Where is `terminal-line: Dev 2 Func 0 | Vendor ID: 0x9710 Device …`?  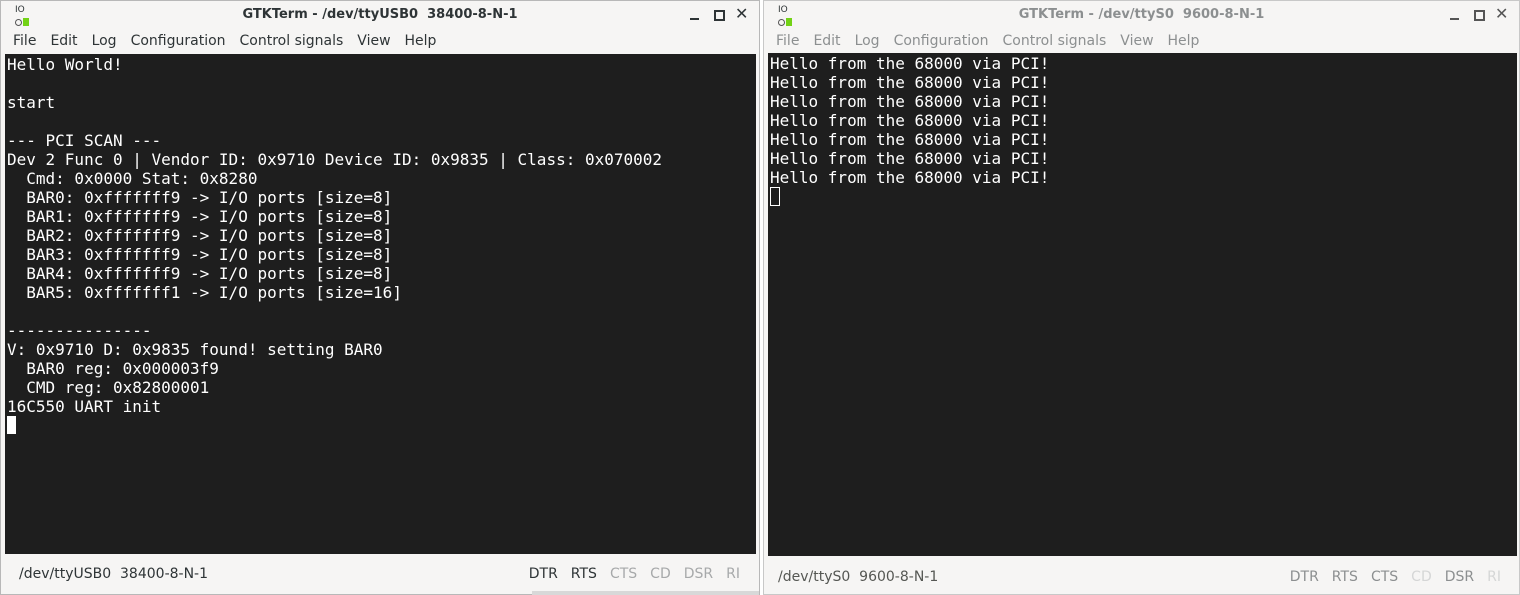 terminal-line: Dev 2 Func 0 | Vendor ID: 0x9710 Device … is located at coordinates (335, 159).